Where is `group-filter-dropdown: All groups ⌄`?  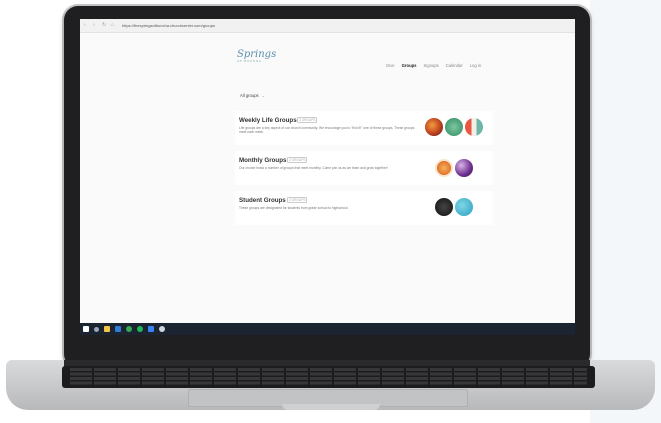
group-filter-dropdown: All groups ⌄ is located at coordinates (252, 95).